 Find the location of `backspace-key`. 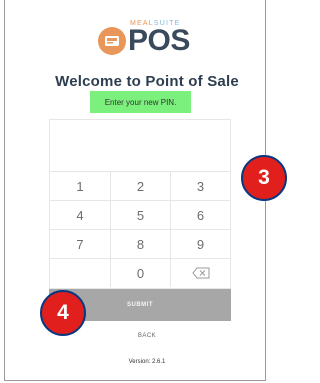

backspace-key is located at coordinates (200, 272).